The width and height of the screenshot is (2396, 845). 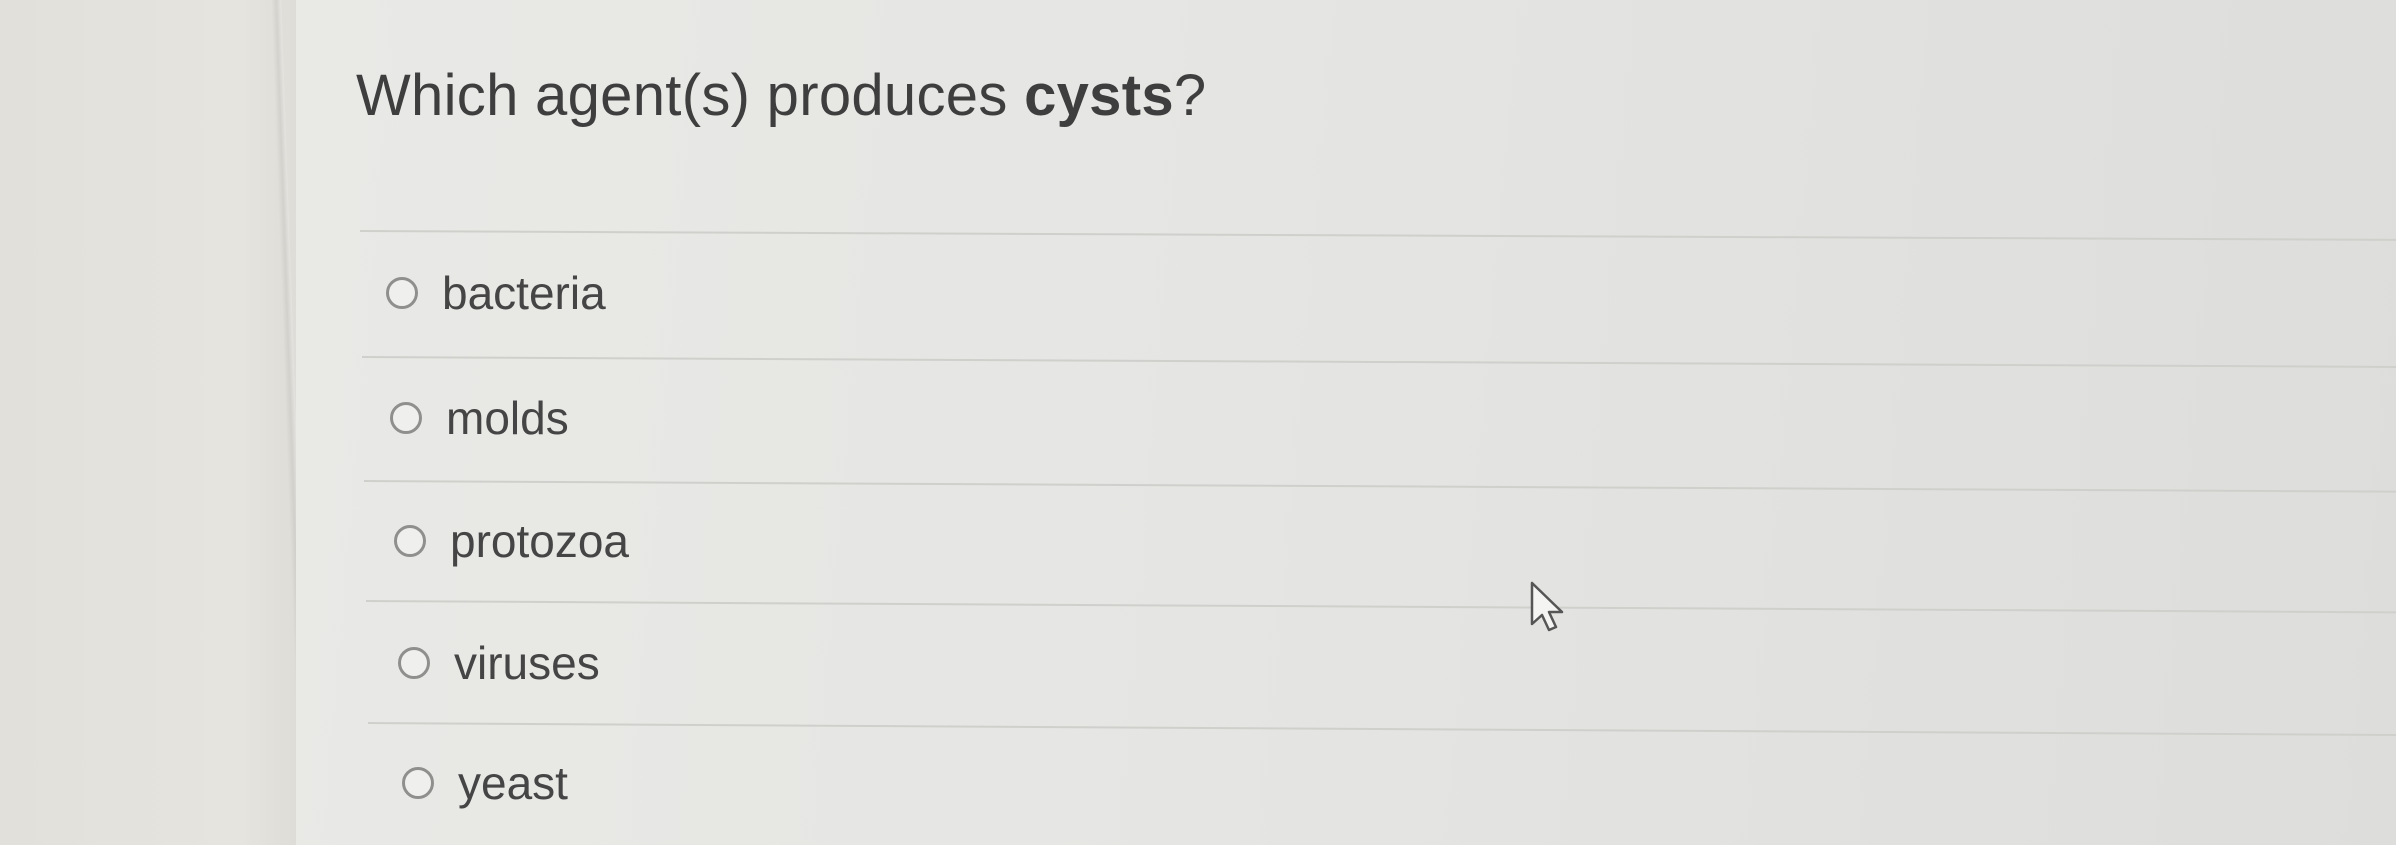 What do you see at coordinates (527, 663) in the screenshot?
I see `option-label: viruses` at bounding box center [527, 663].